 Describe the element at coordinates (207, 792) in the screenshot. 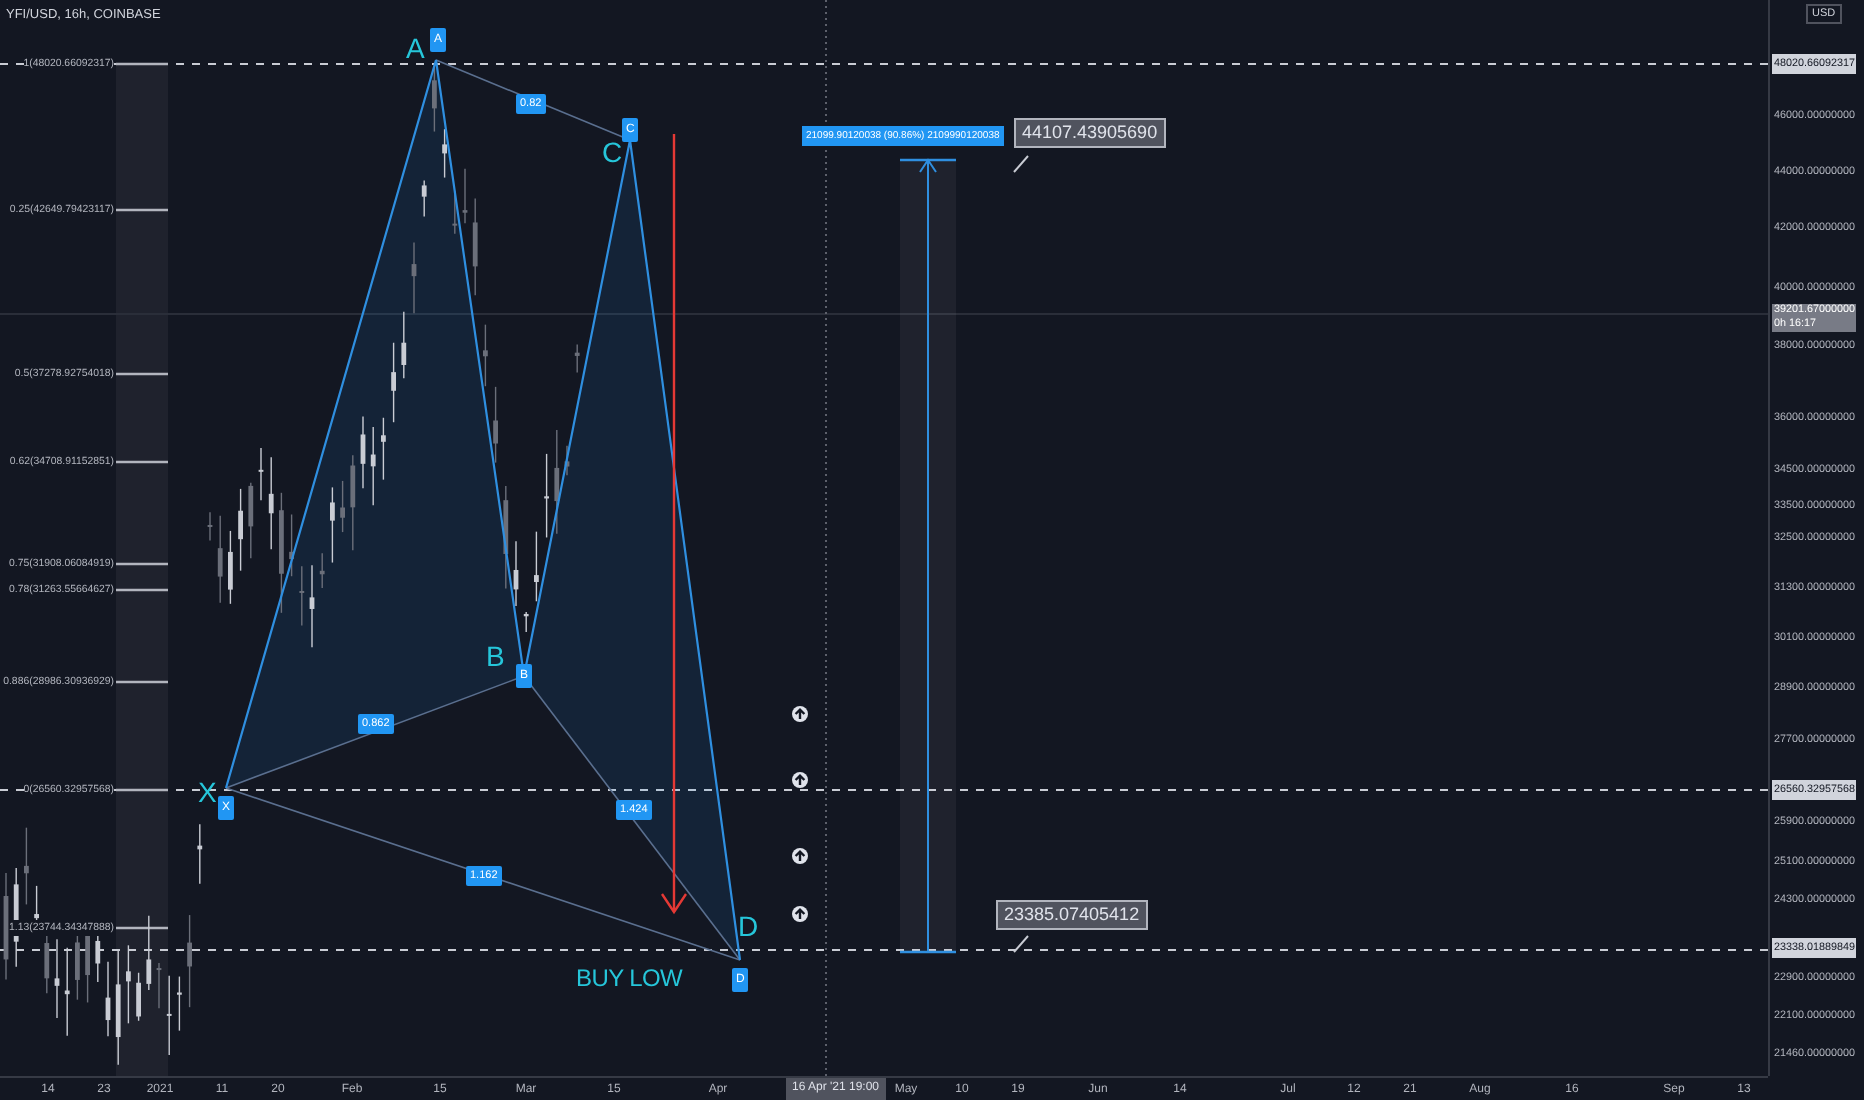

I see `point-label: X` at that location.